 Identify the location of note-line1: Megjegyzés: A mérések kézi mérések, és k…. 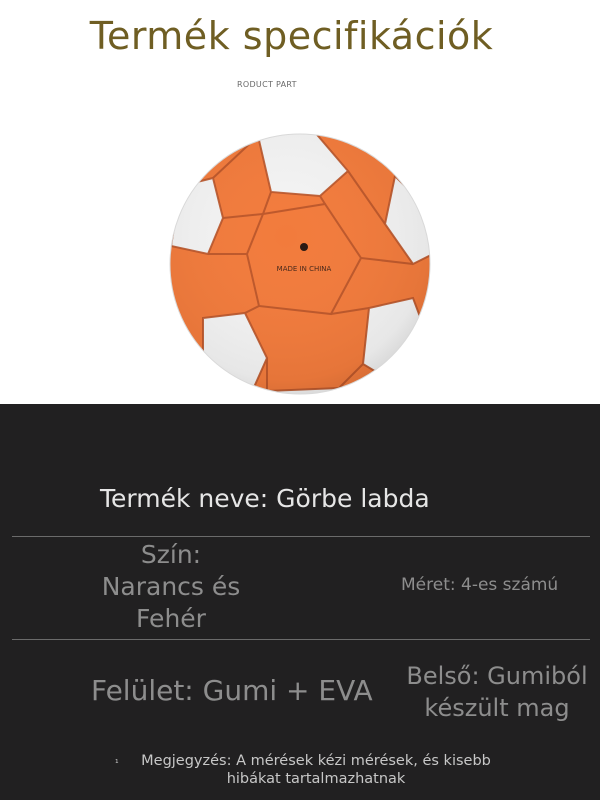
(316, 761).